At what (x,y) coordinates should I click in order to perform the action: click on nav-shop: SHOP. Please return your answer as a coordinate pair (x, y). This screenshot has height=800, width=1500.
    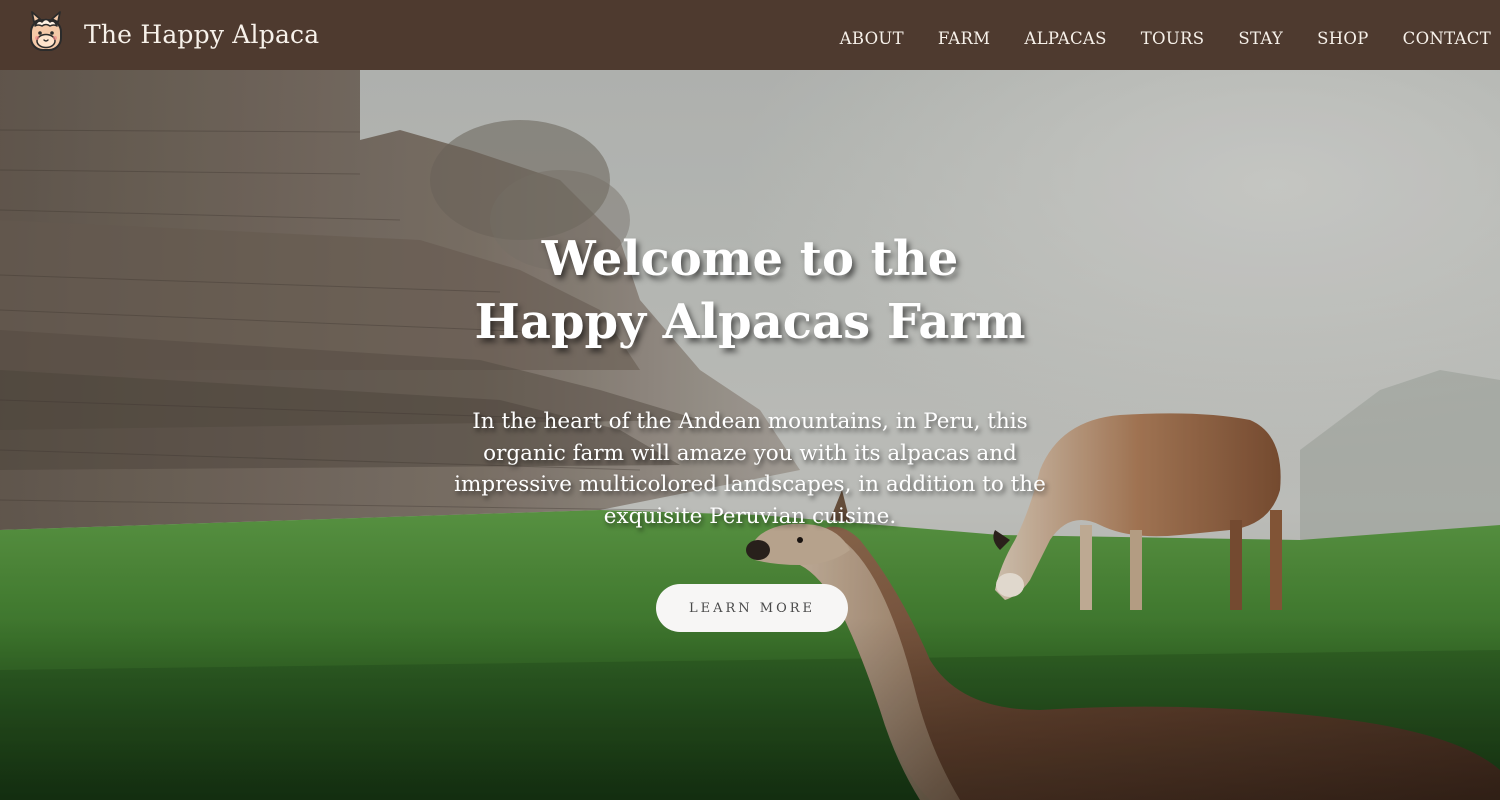
    Looking at the image, I should click on (1343, 38).